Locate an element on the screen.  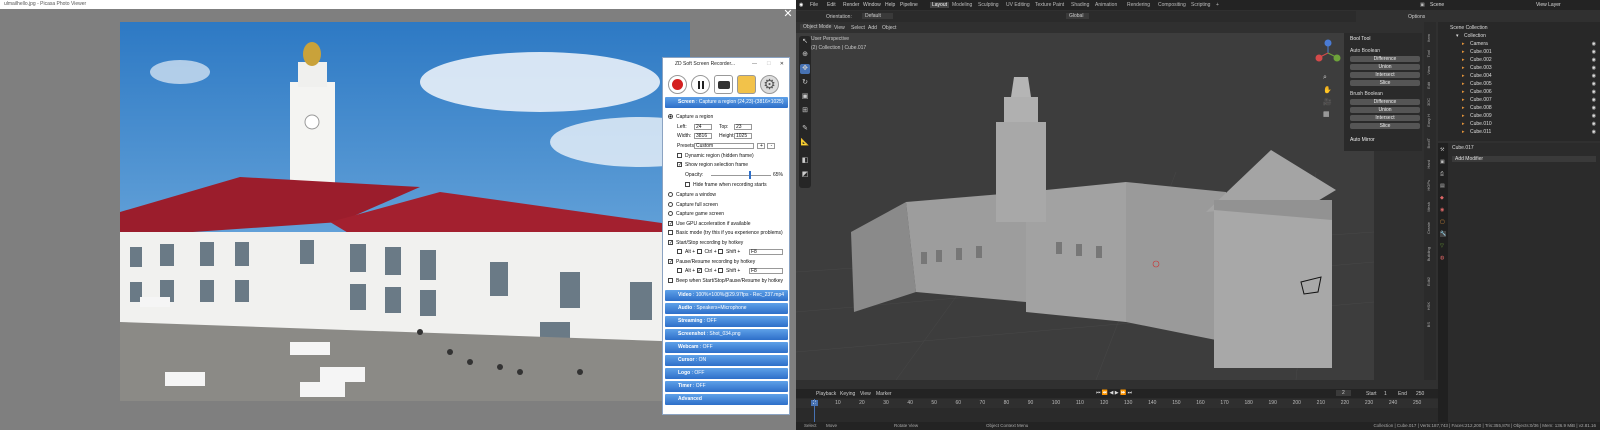
ntab-hard: Hard is located at coordinates (1428, 164).